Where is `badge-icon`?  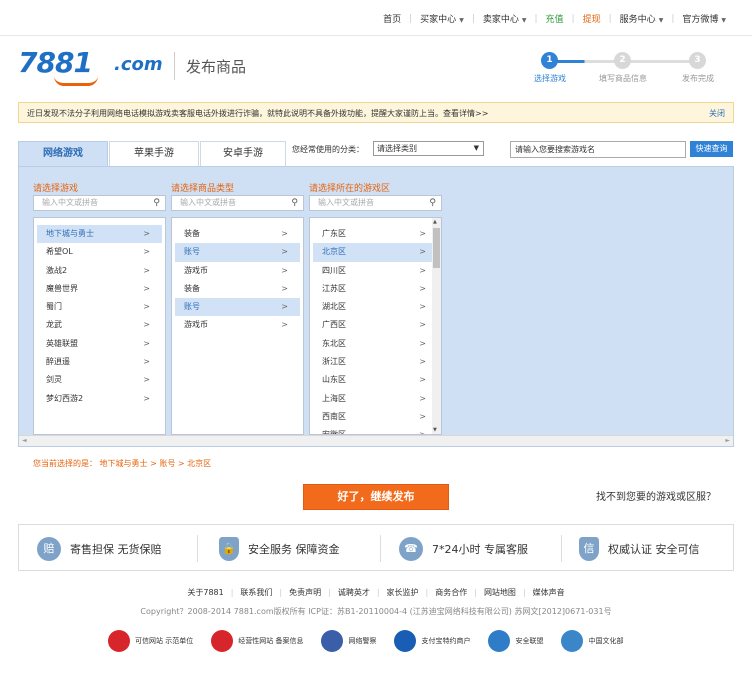 badge-icon is located at coordinates (222, 641).